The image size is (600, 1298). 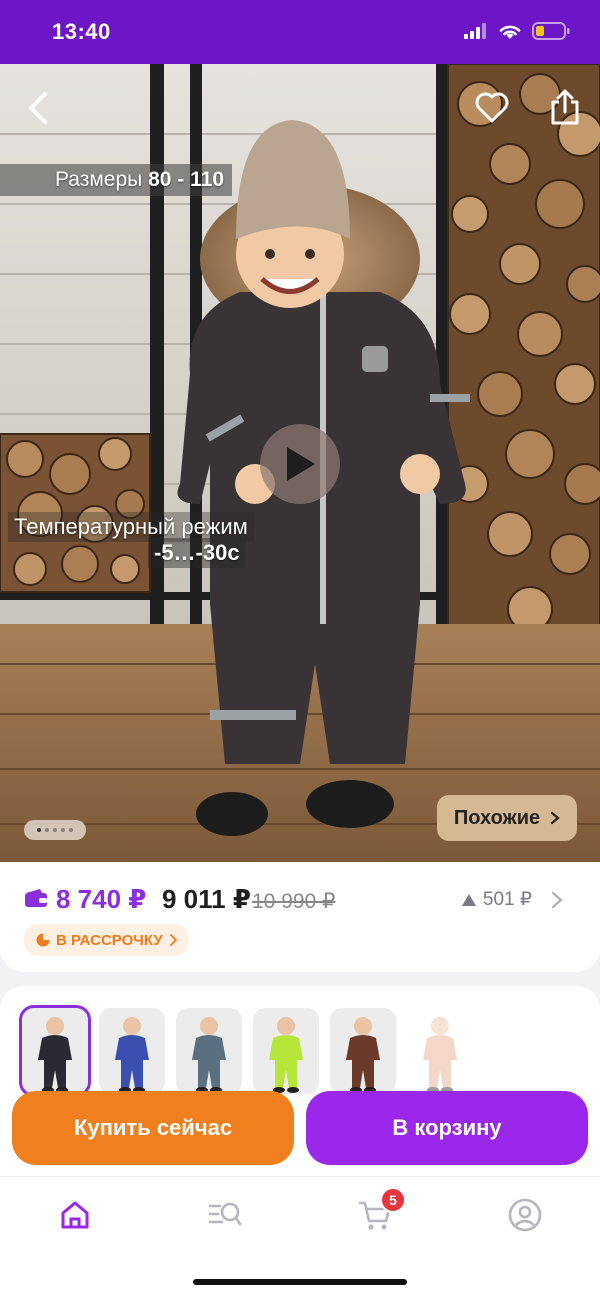 I want to click on profile-icon, so click(x=525, y=1215).